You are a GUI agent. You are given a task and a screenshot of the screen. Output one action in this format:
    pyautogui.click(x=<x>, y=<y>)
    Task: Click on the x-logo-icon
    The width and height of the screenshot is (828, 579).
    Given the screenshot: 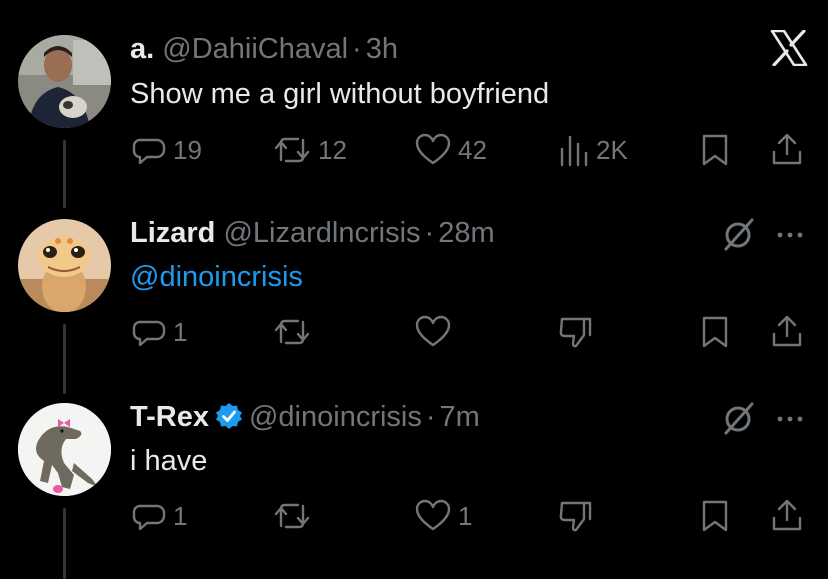 What is the action you would take?
    pyautogui.click(x=789, y=50)
    